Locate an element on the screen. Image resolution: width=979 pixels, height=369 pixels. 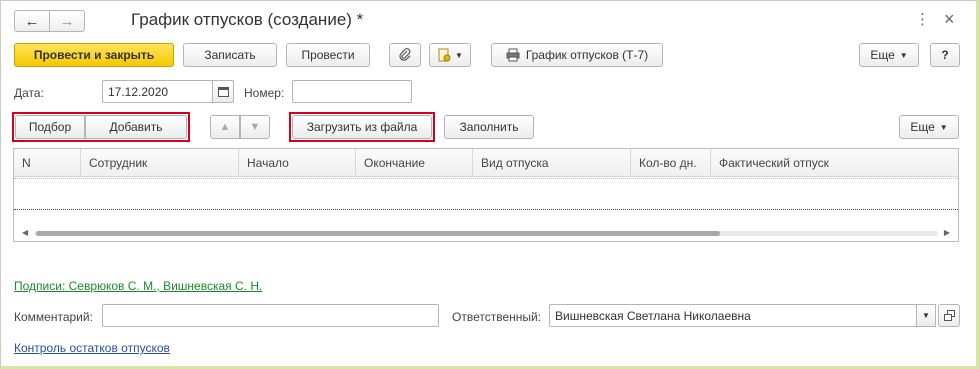
create-based-on-button: ▼ is located at coordinates (450, 55).